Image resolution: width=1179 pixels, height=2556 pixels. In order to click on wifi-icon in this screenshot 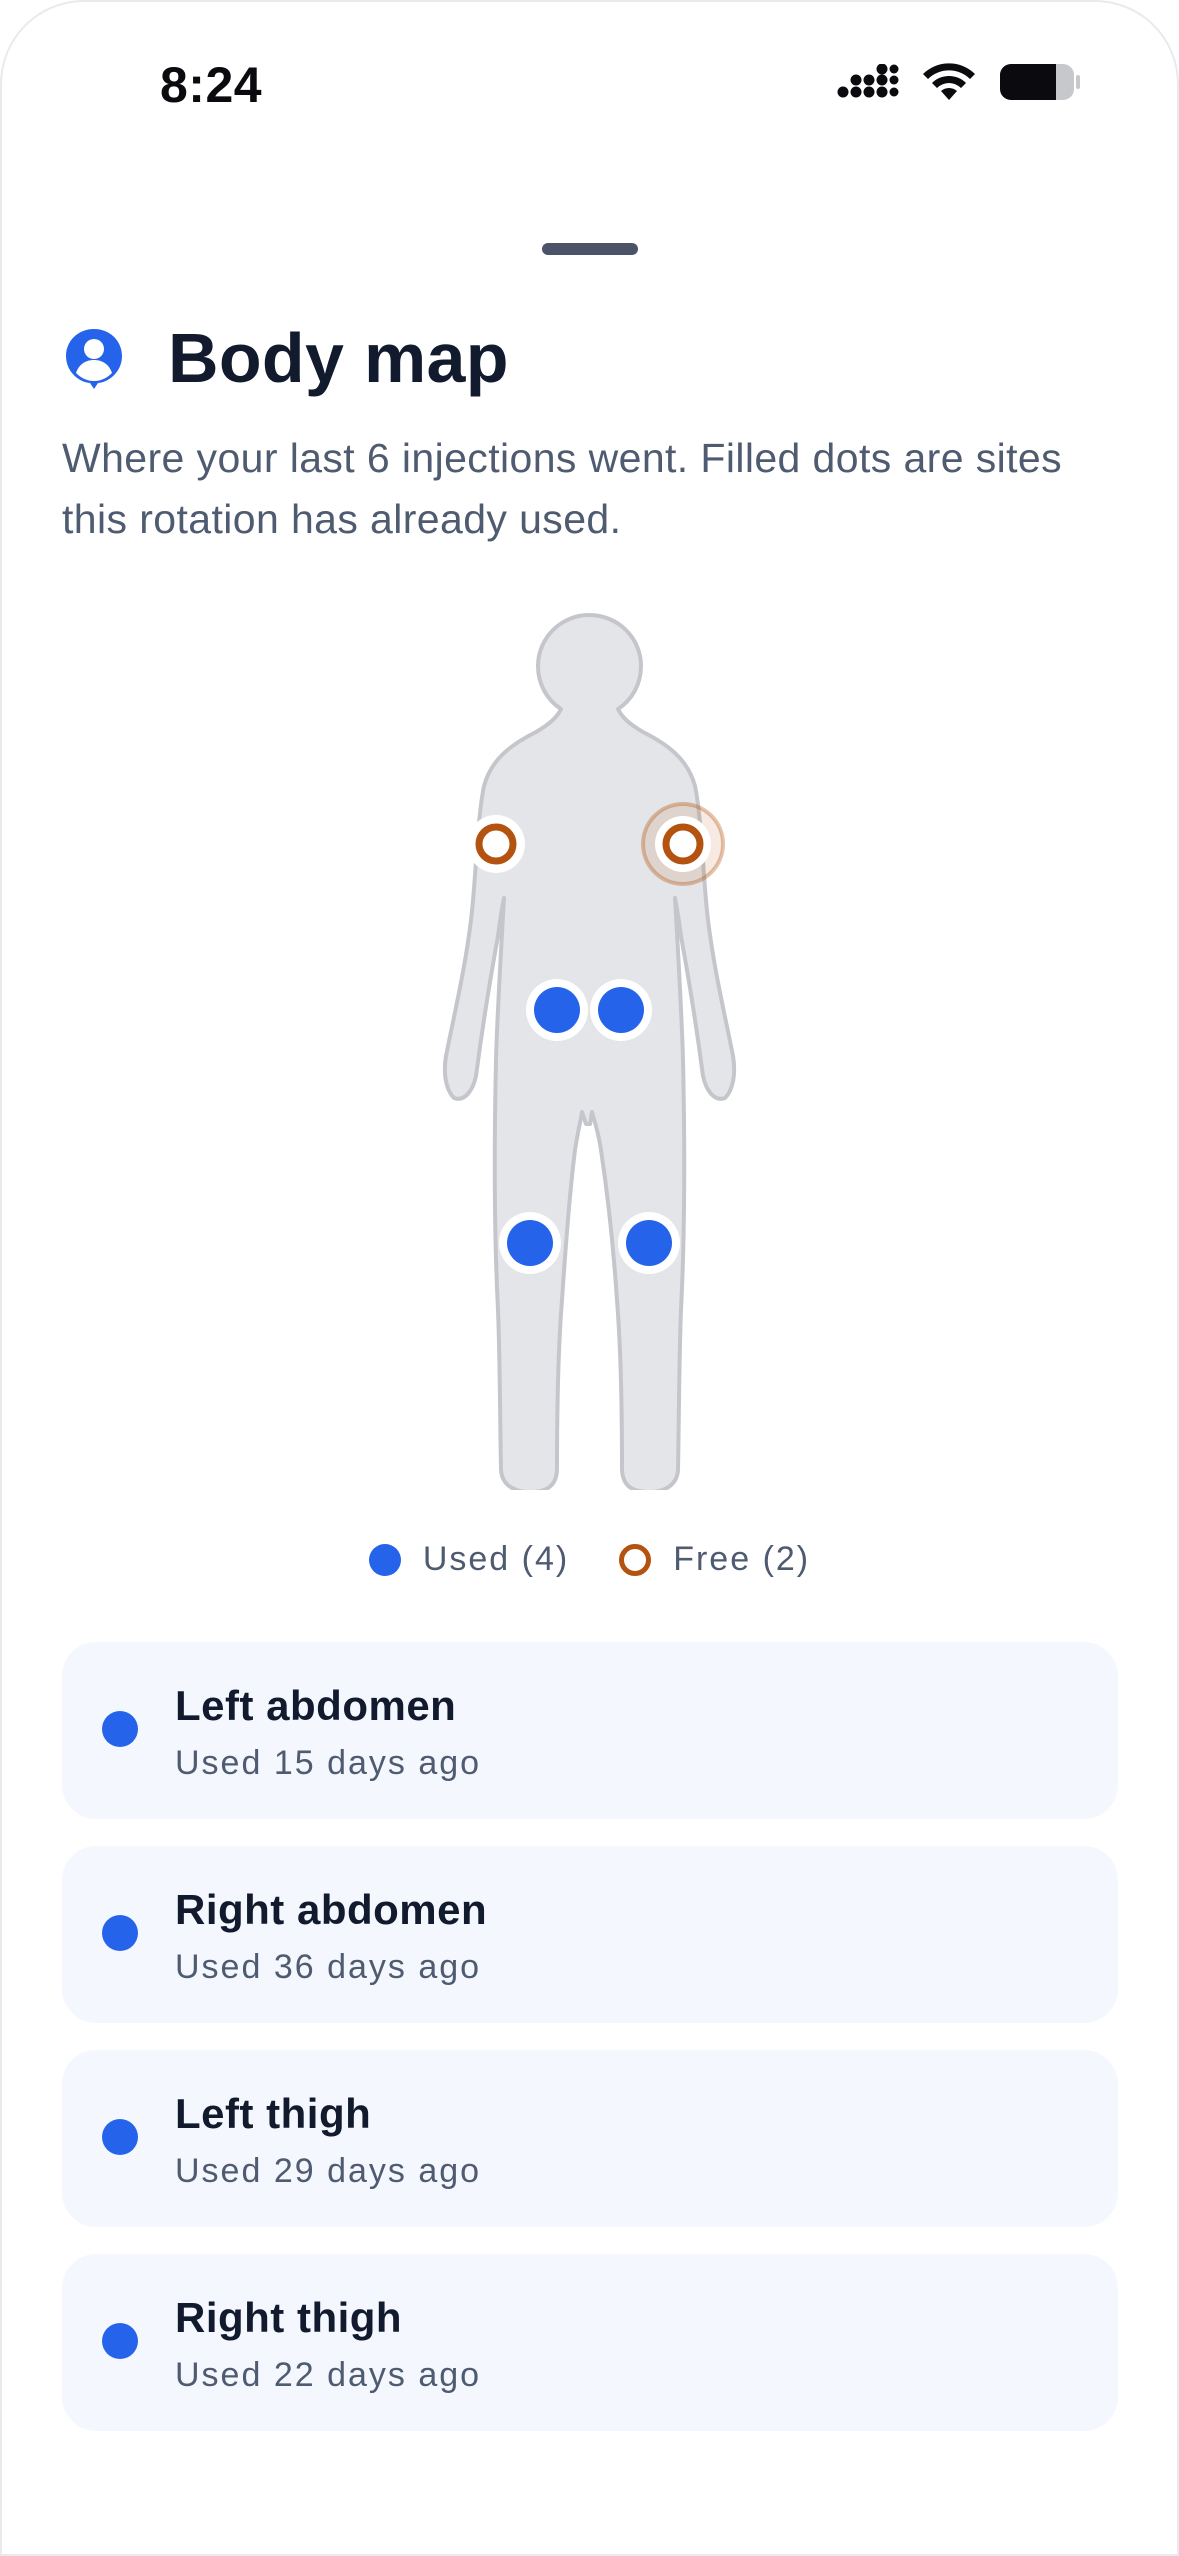, I will do `click(949, 81)`.